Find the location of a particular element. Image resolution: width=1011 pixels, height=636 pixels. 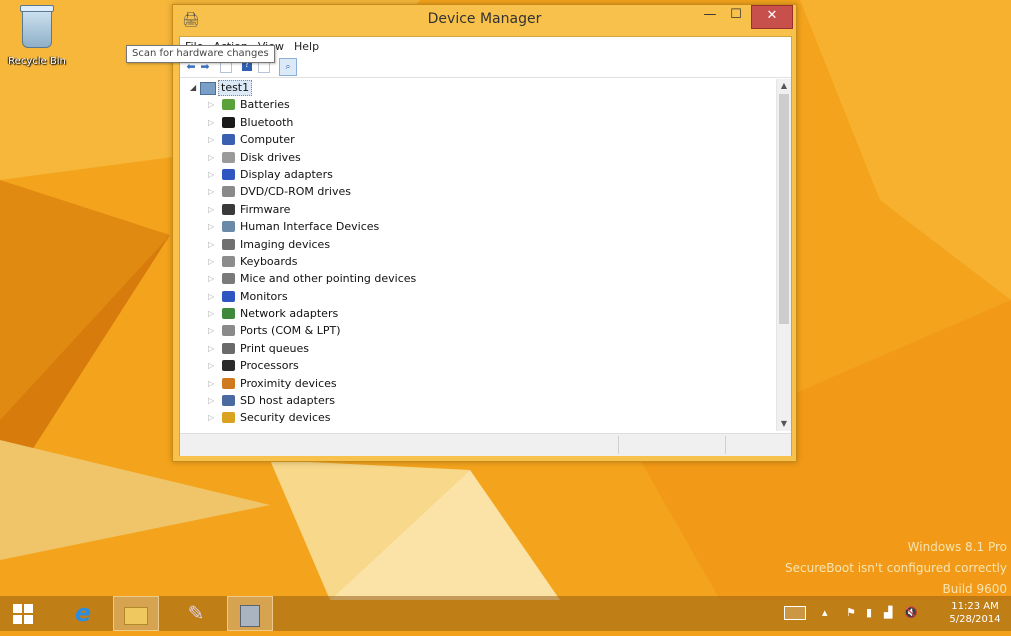

mouse-icon is located at coordinates (228, 279).